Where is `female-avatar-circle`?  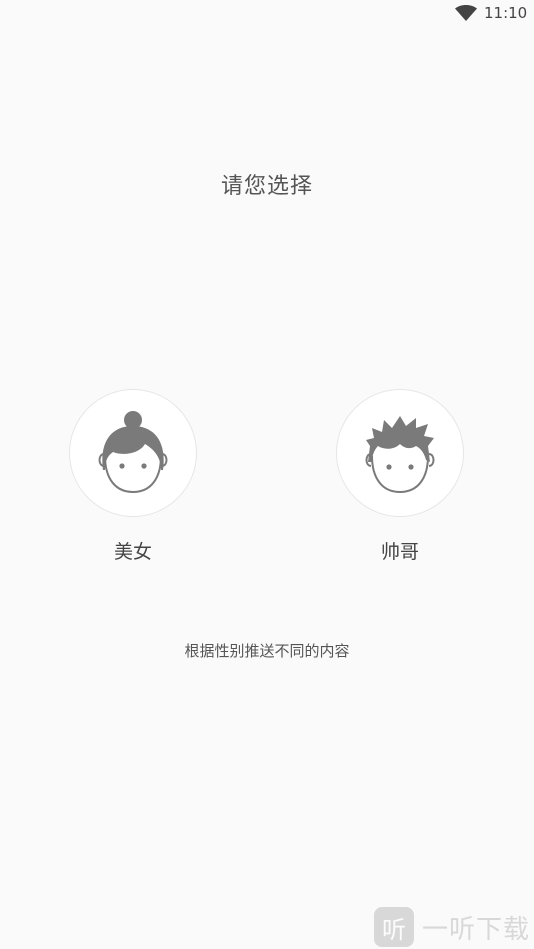
female-avatar-circle is located at coordinates (133, 453).